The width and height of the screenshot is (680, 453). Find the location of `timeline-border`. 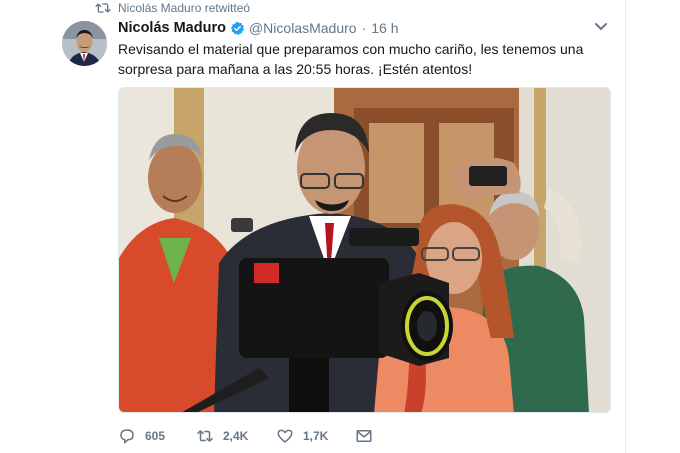

timeline-border is located at coordinates (625, 226).